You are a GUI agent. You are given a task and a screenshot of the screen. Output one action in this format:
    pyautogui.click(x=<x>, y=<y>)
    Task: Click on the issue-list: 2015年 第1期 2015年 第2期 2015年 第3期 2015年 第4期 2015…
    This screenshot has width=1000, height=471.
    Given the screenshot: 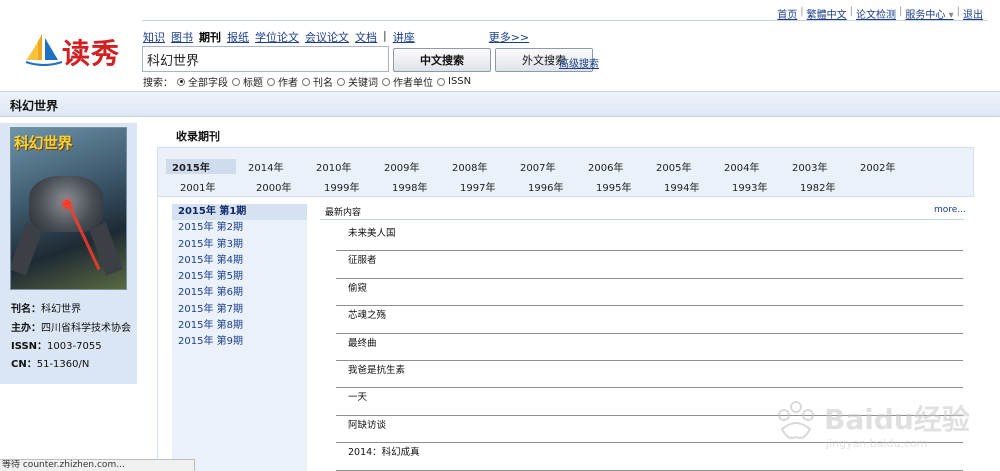 What is the action you would take?
    pyautogui.click(x=239, y=277)
    